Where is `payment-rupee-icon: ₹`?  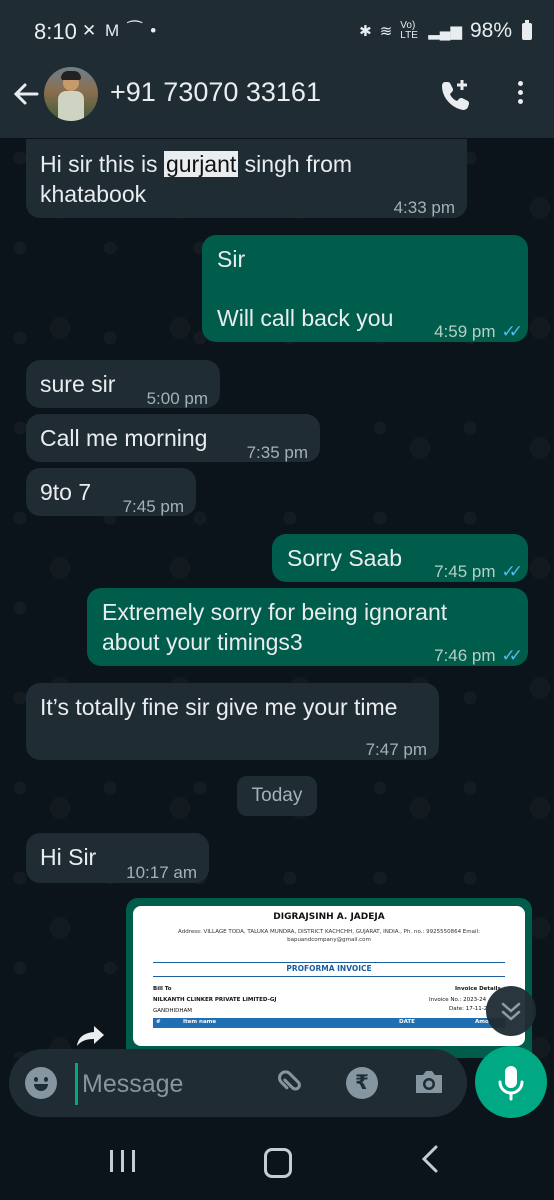 payment-rupee-icon: ₹ is located at coordinates (362, 1083).